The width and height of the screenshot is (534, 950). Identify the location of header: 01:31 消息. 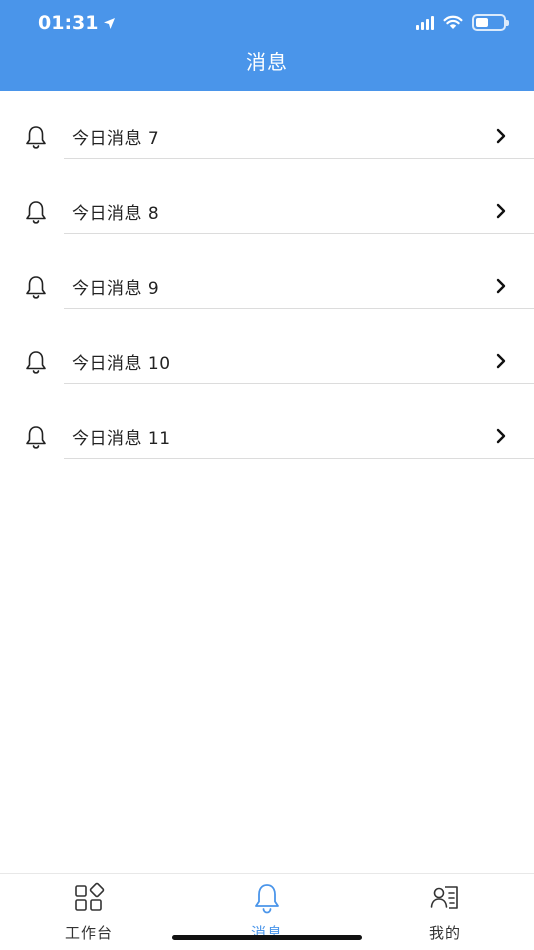
(267, 45).